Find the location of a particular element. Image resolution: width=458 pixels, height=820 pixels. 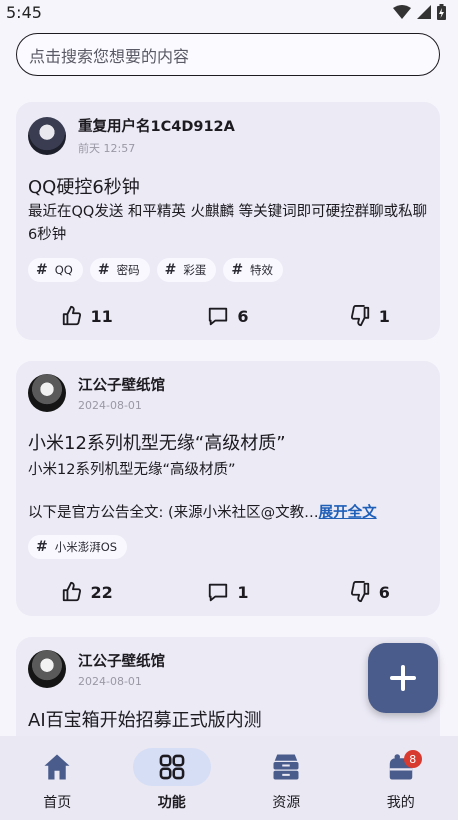

like-button: 11 is located at coordinates (86, 316).